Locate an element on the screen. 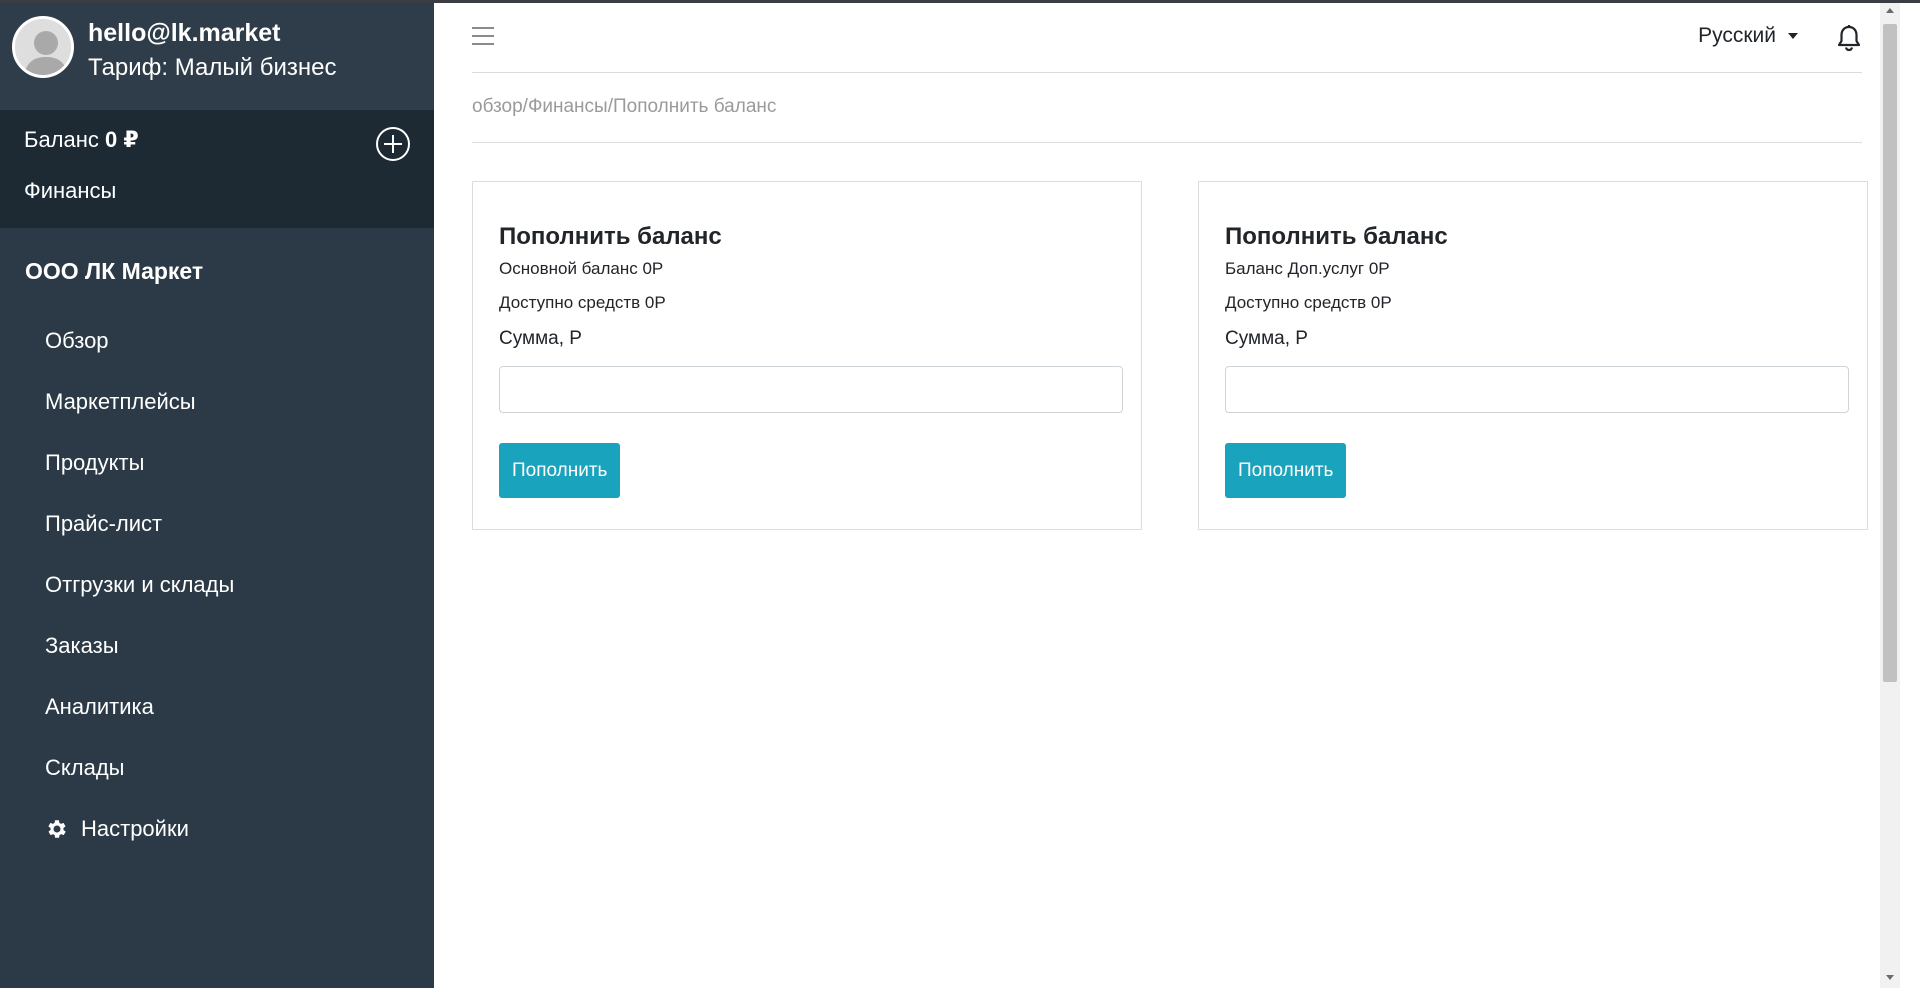  sidebar-item-overview: Обзор is located at coordinates (217, 340).